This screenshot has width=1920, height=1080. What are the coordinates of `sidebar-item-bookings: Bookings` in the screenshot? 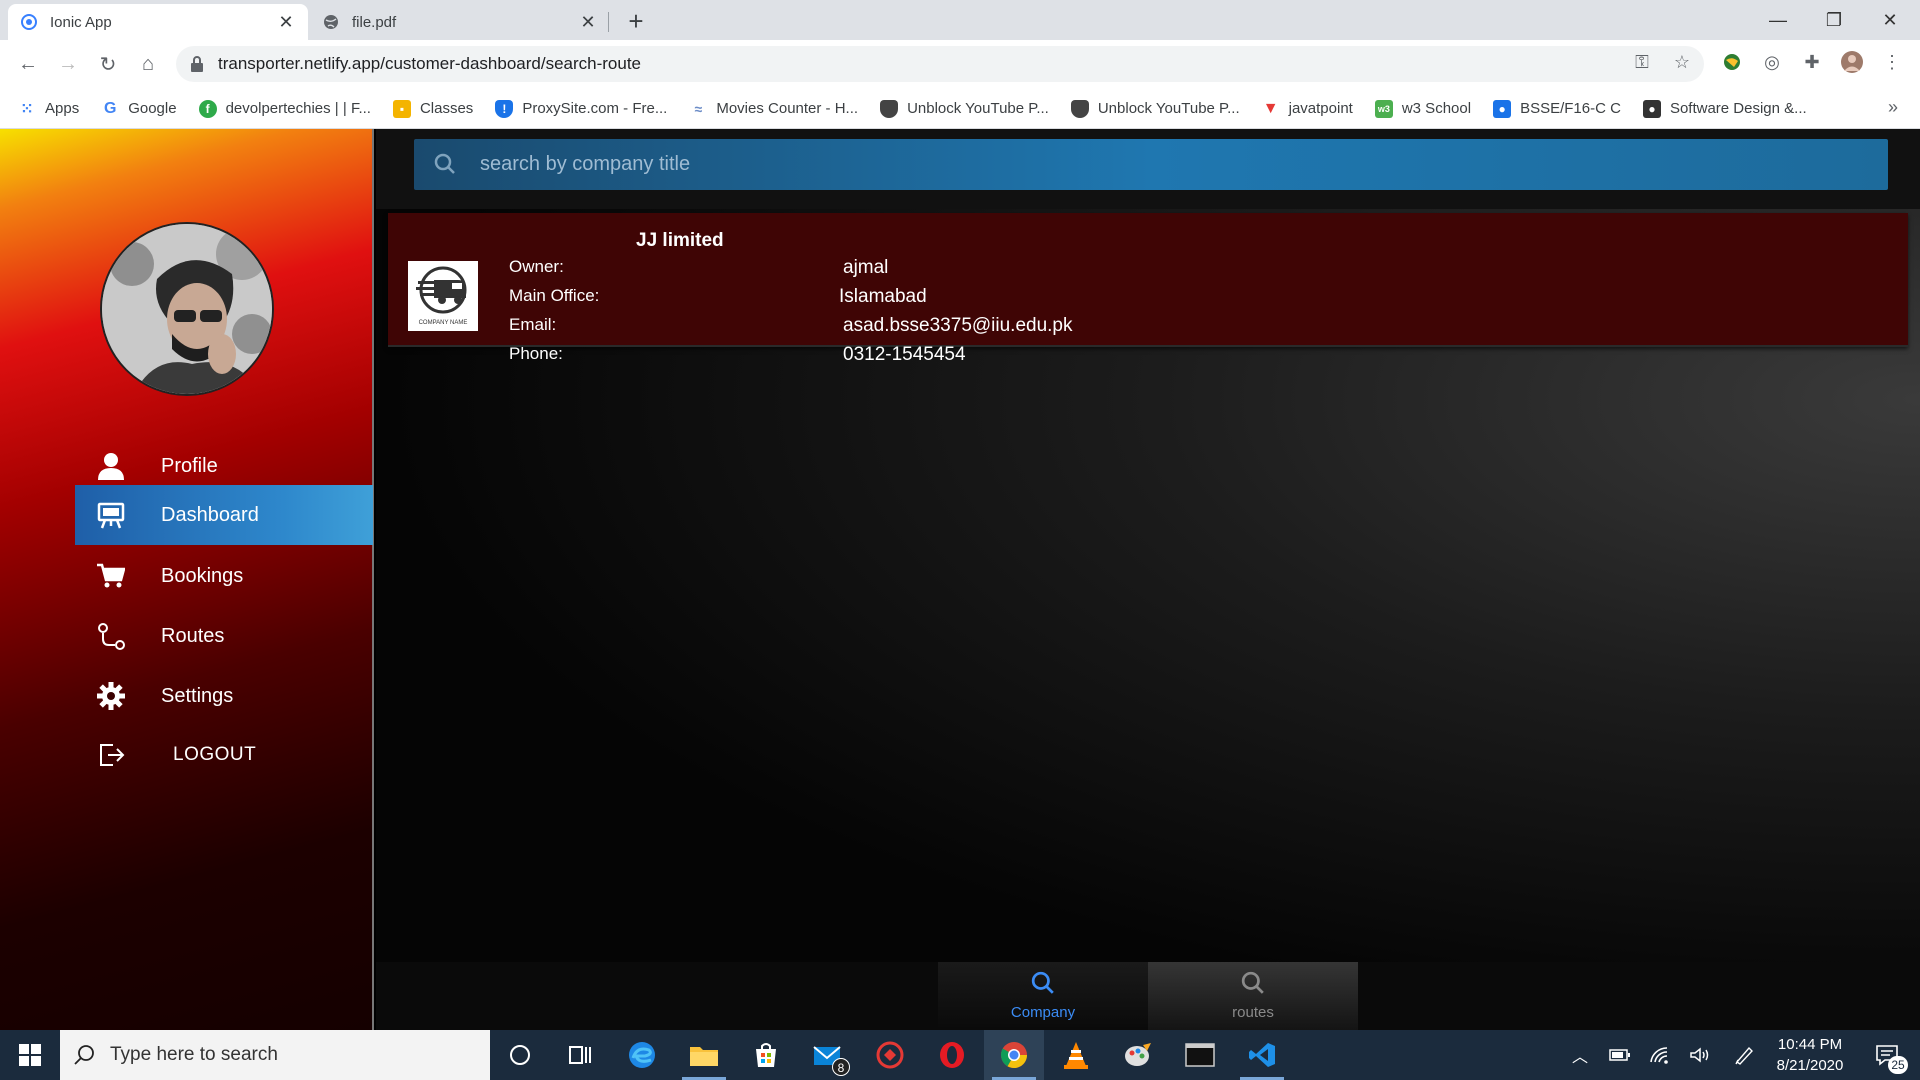 It's located at (224, 576).